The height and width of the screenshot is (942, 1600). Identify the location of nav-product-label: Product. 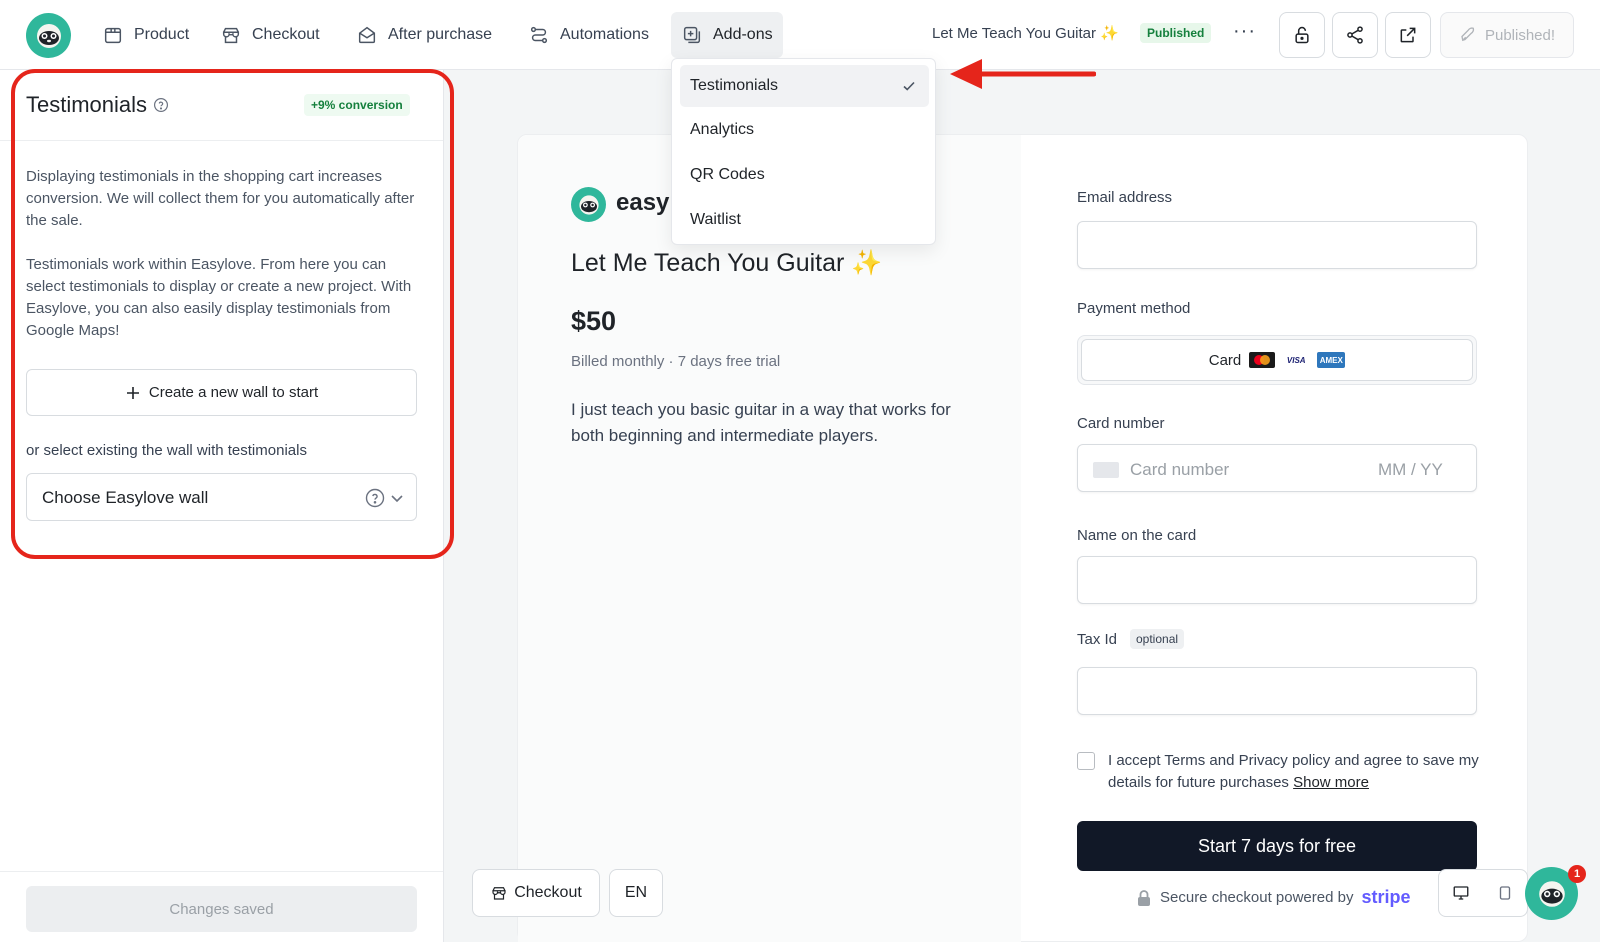
(162, 34).